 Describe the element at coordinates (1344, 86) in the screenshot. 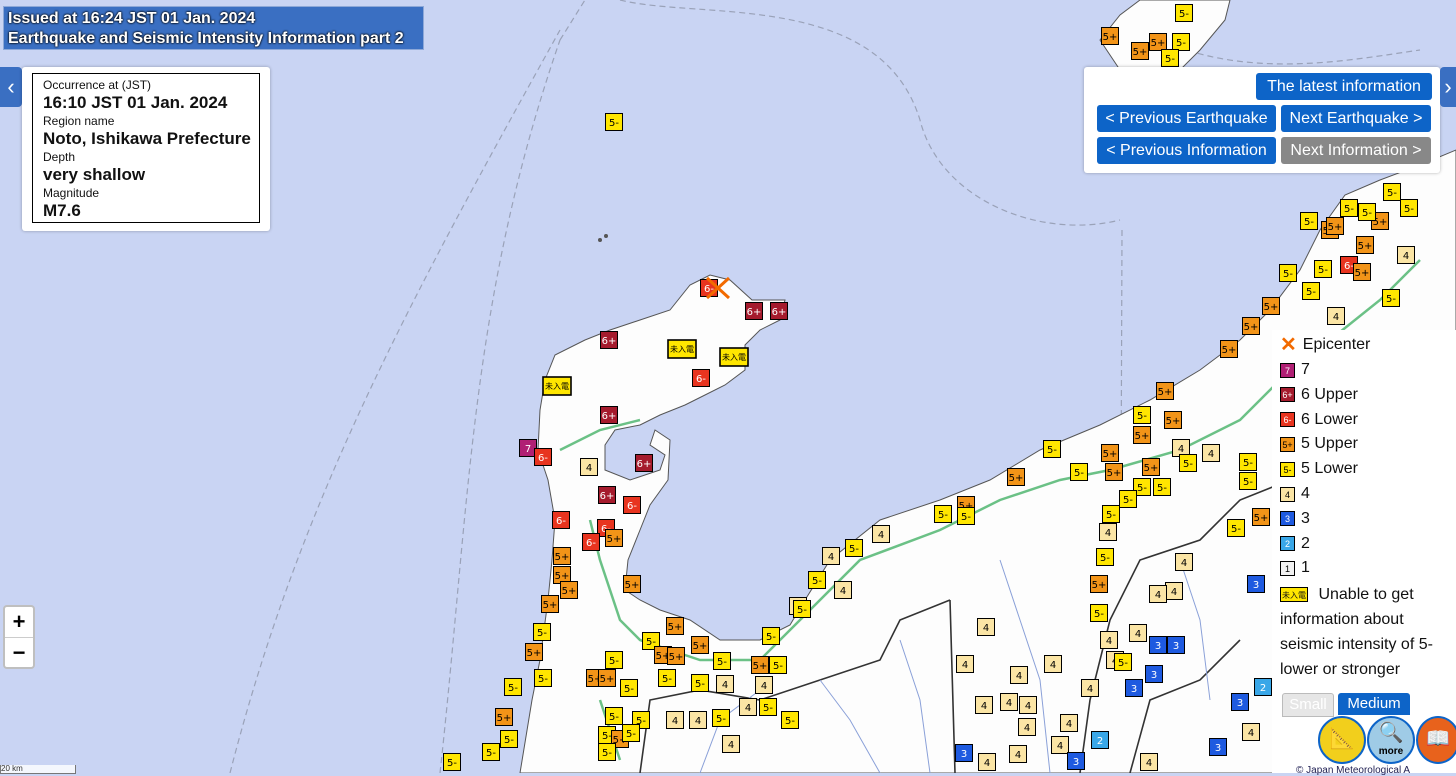

I see `latest-information-button: The latest information` at that location.